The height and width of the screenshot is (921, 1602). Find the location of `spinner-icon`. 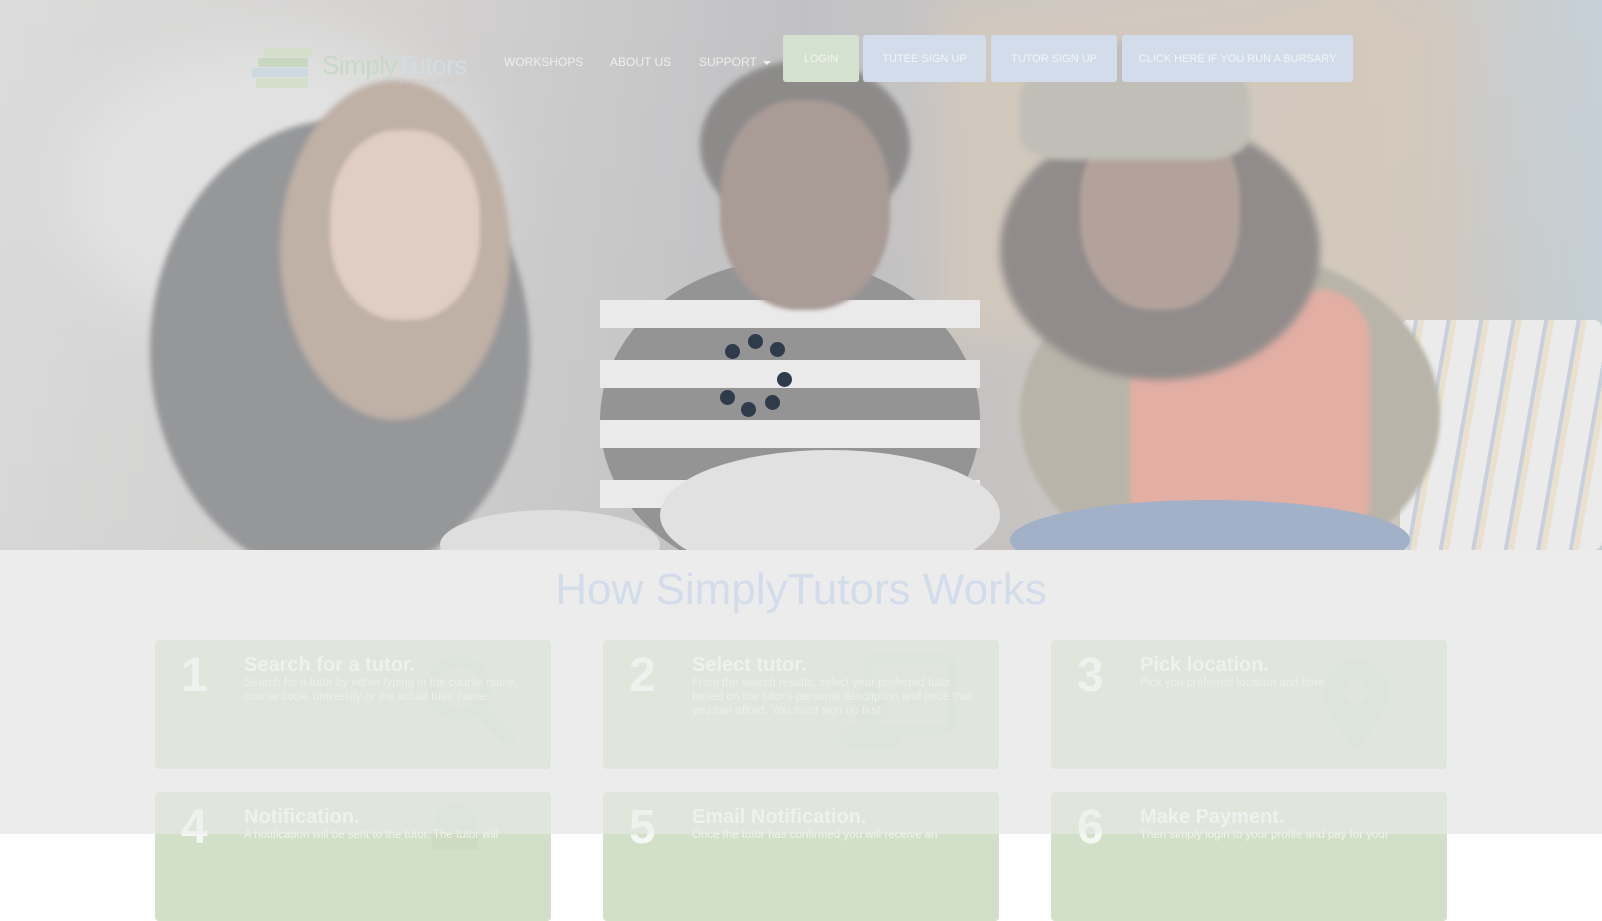

spinner-icon is located at coordinates (762, 375).